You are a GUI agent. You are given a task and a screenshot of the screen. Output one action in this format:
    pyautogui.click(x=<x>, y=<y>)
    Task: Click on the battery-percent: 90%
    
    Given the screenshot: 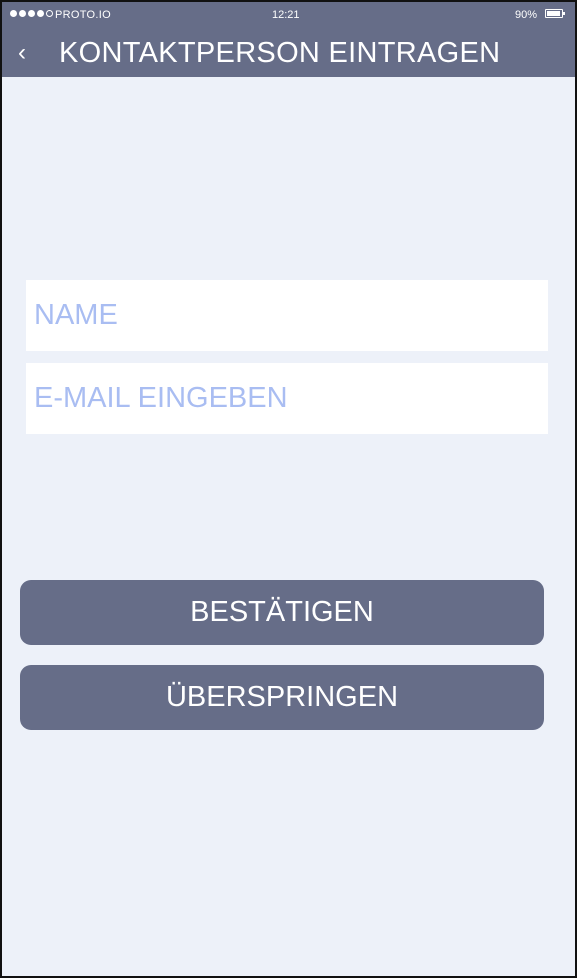 What is the action you would take?
    pyautogui.click(x=526, y=15)
    